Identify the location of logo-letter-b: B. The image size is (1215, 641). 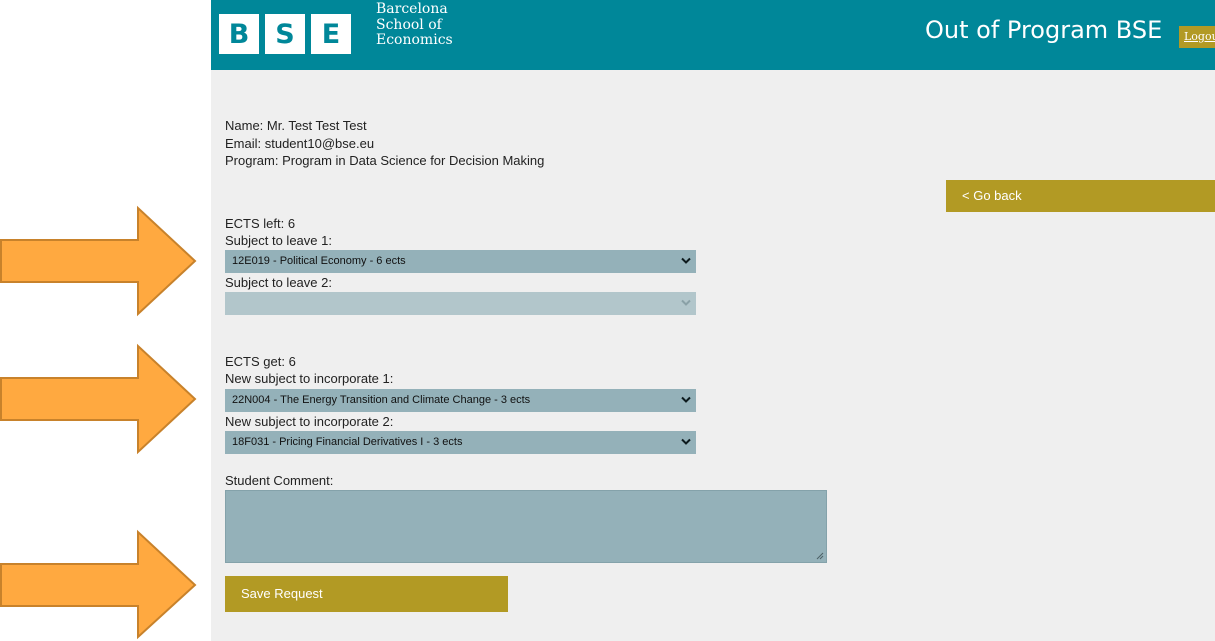
(239, 34).